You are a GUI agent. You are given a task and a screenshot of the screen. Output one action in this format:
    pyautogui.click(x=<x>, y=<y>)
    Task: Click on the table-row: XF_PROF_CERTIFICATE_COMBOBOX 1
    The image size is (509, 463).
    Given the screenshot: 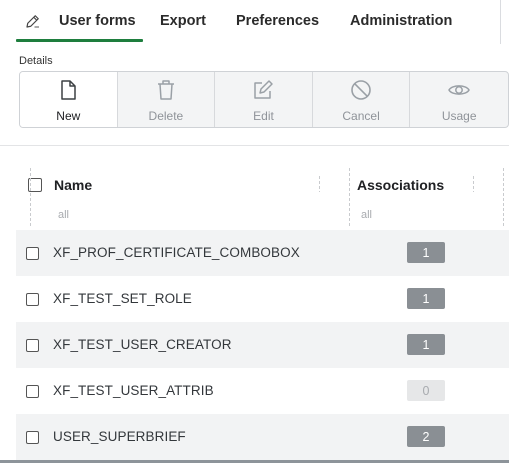 What is the action you would take?
    pyautogui.click(x=262, y=253)
    